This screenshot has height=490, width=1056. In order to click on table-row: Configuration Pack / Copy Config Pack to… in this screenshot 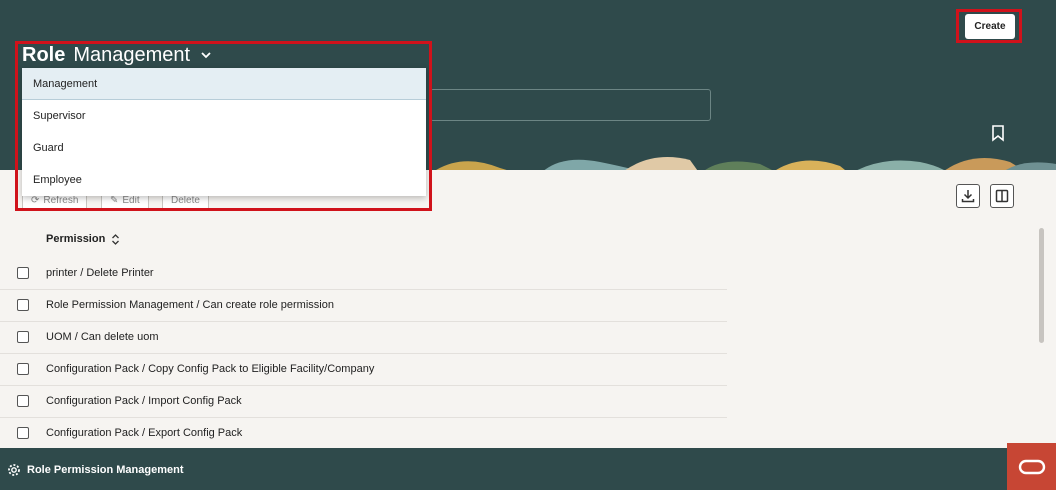, I will do `click(363, 369)`.